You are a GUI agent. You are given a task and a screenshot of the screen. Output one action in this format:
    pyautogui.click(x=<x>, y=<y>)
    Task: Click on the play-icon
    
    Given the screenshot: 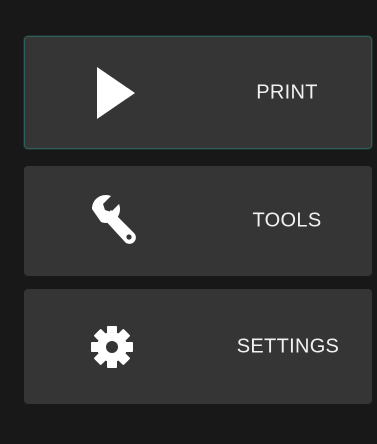 What is the action you would take?
    pyautogui.click(x=113, y=93)
    